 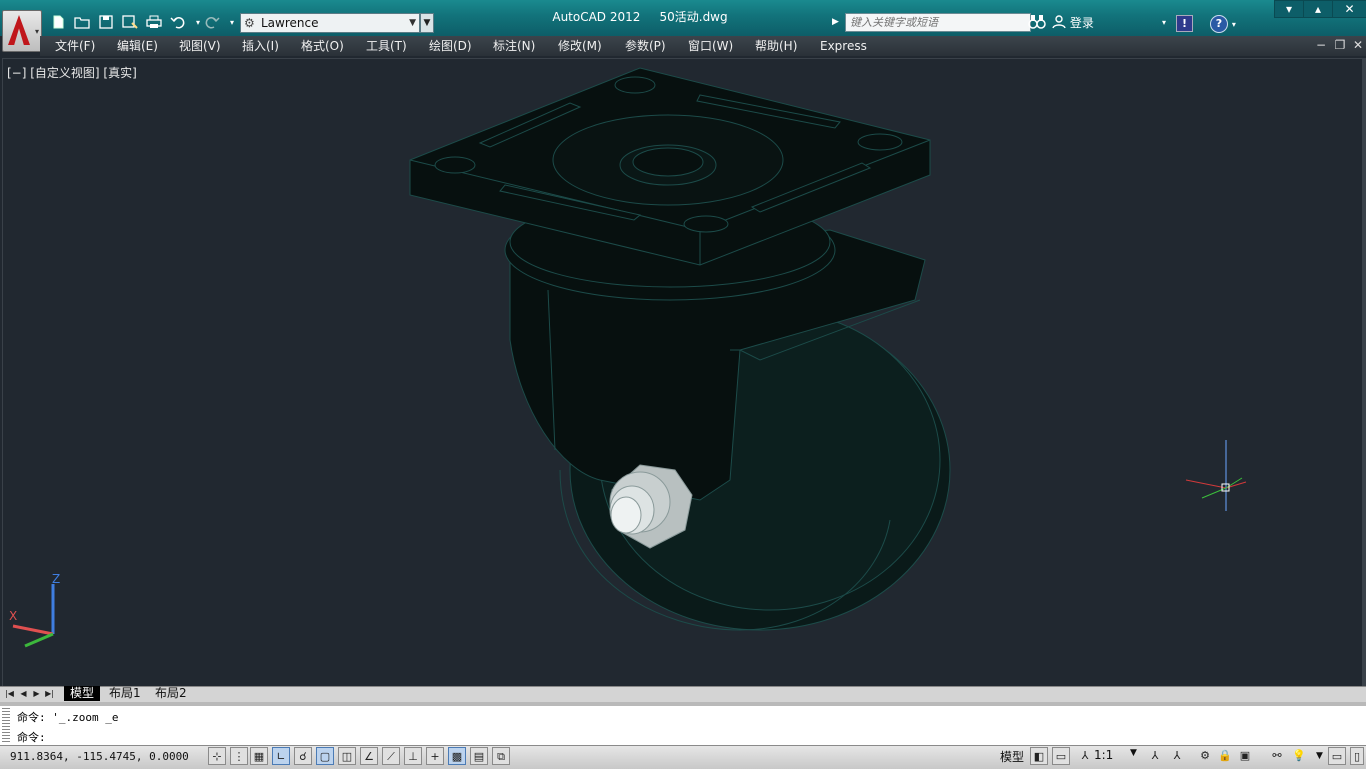 What do you see at coordinates (125, 693) in the screenshot?
I see `tab-layout1: 布局1` at bounding box center [125, 693].